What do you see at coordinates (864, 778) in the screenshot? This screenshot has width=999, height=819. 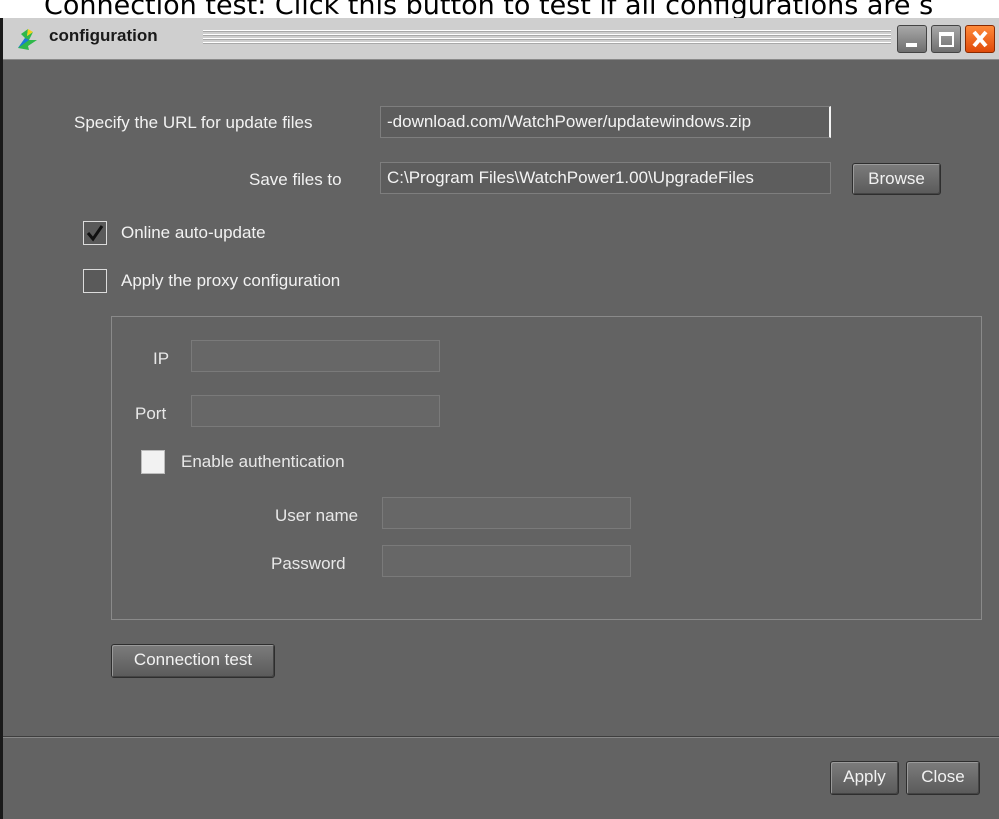 I see `apply-button: Apply` at bounding box center [864, 778].